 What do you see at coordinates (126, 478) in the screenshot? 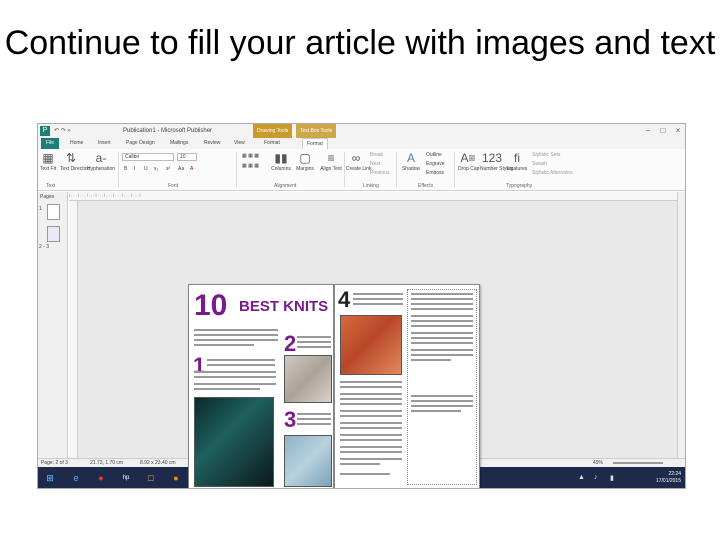
I see `hp-icon: hp` at bounding box center [126, 478].